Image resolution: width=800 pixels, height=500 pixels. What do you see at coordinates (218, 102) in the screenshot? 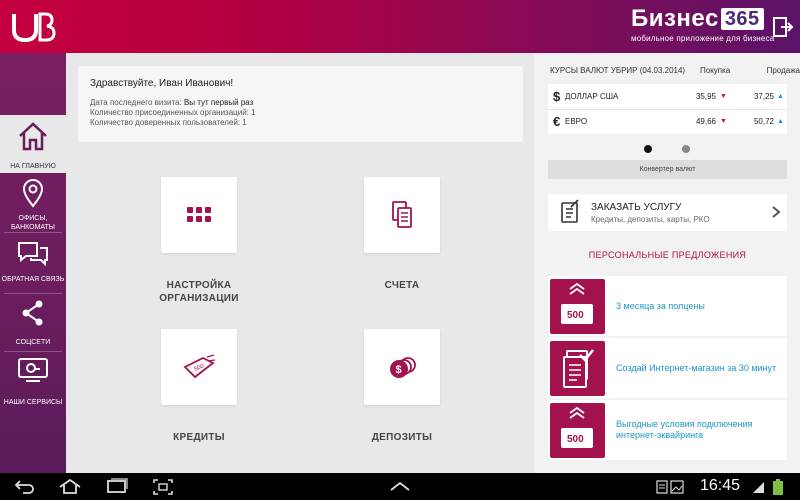
I see `last-visit-value: Вы тут первый раз` at bounding box center [218, 102].